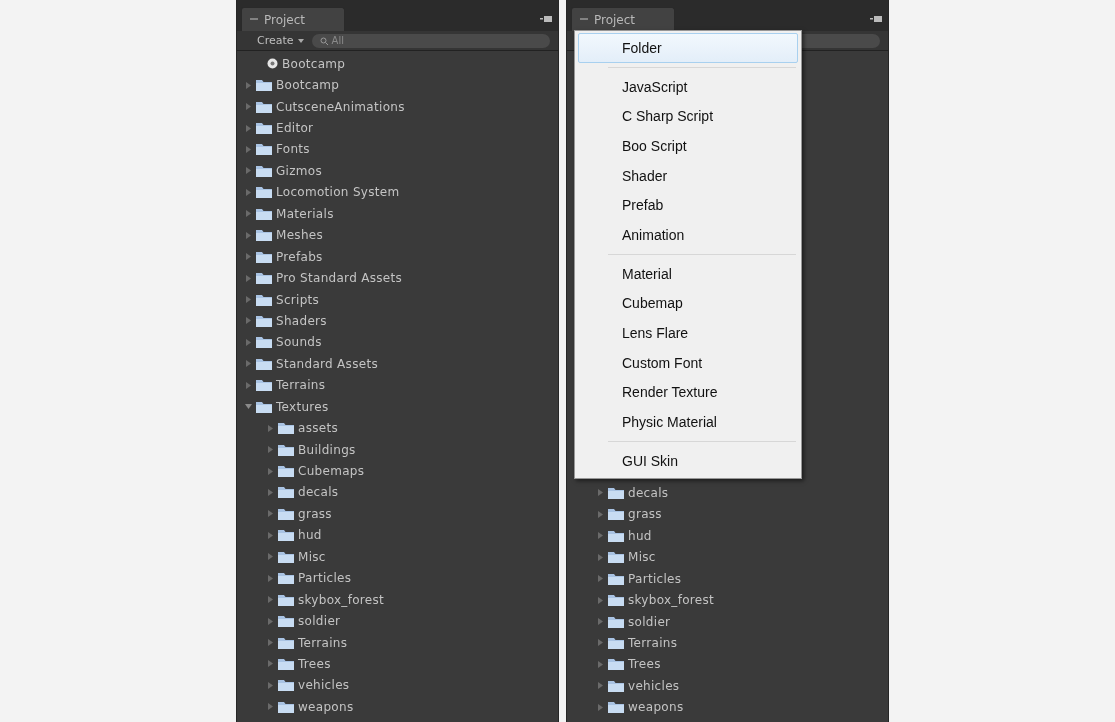  I want to click on folder-name: Shaders, so click(301, 320).